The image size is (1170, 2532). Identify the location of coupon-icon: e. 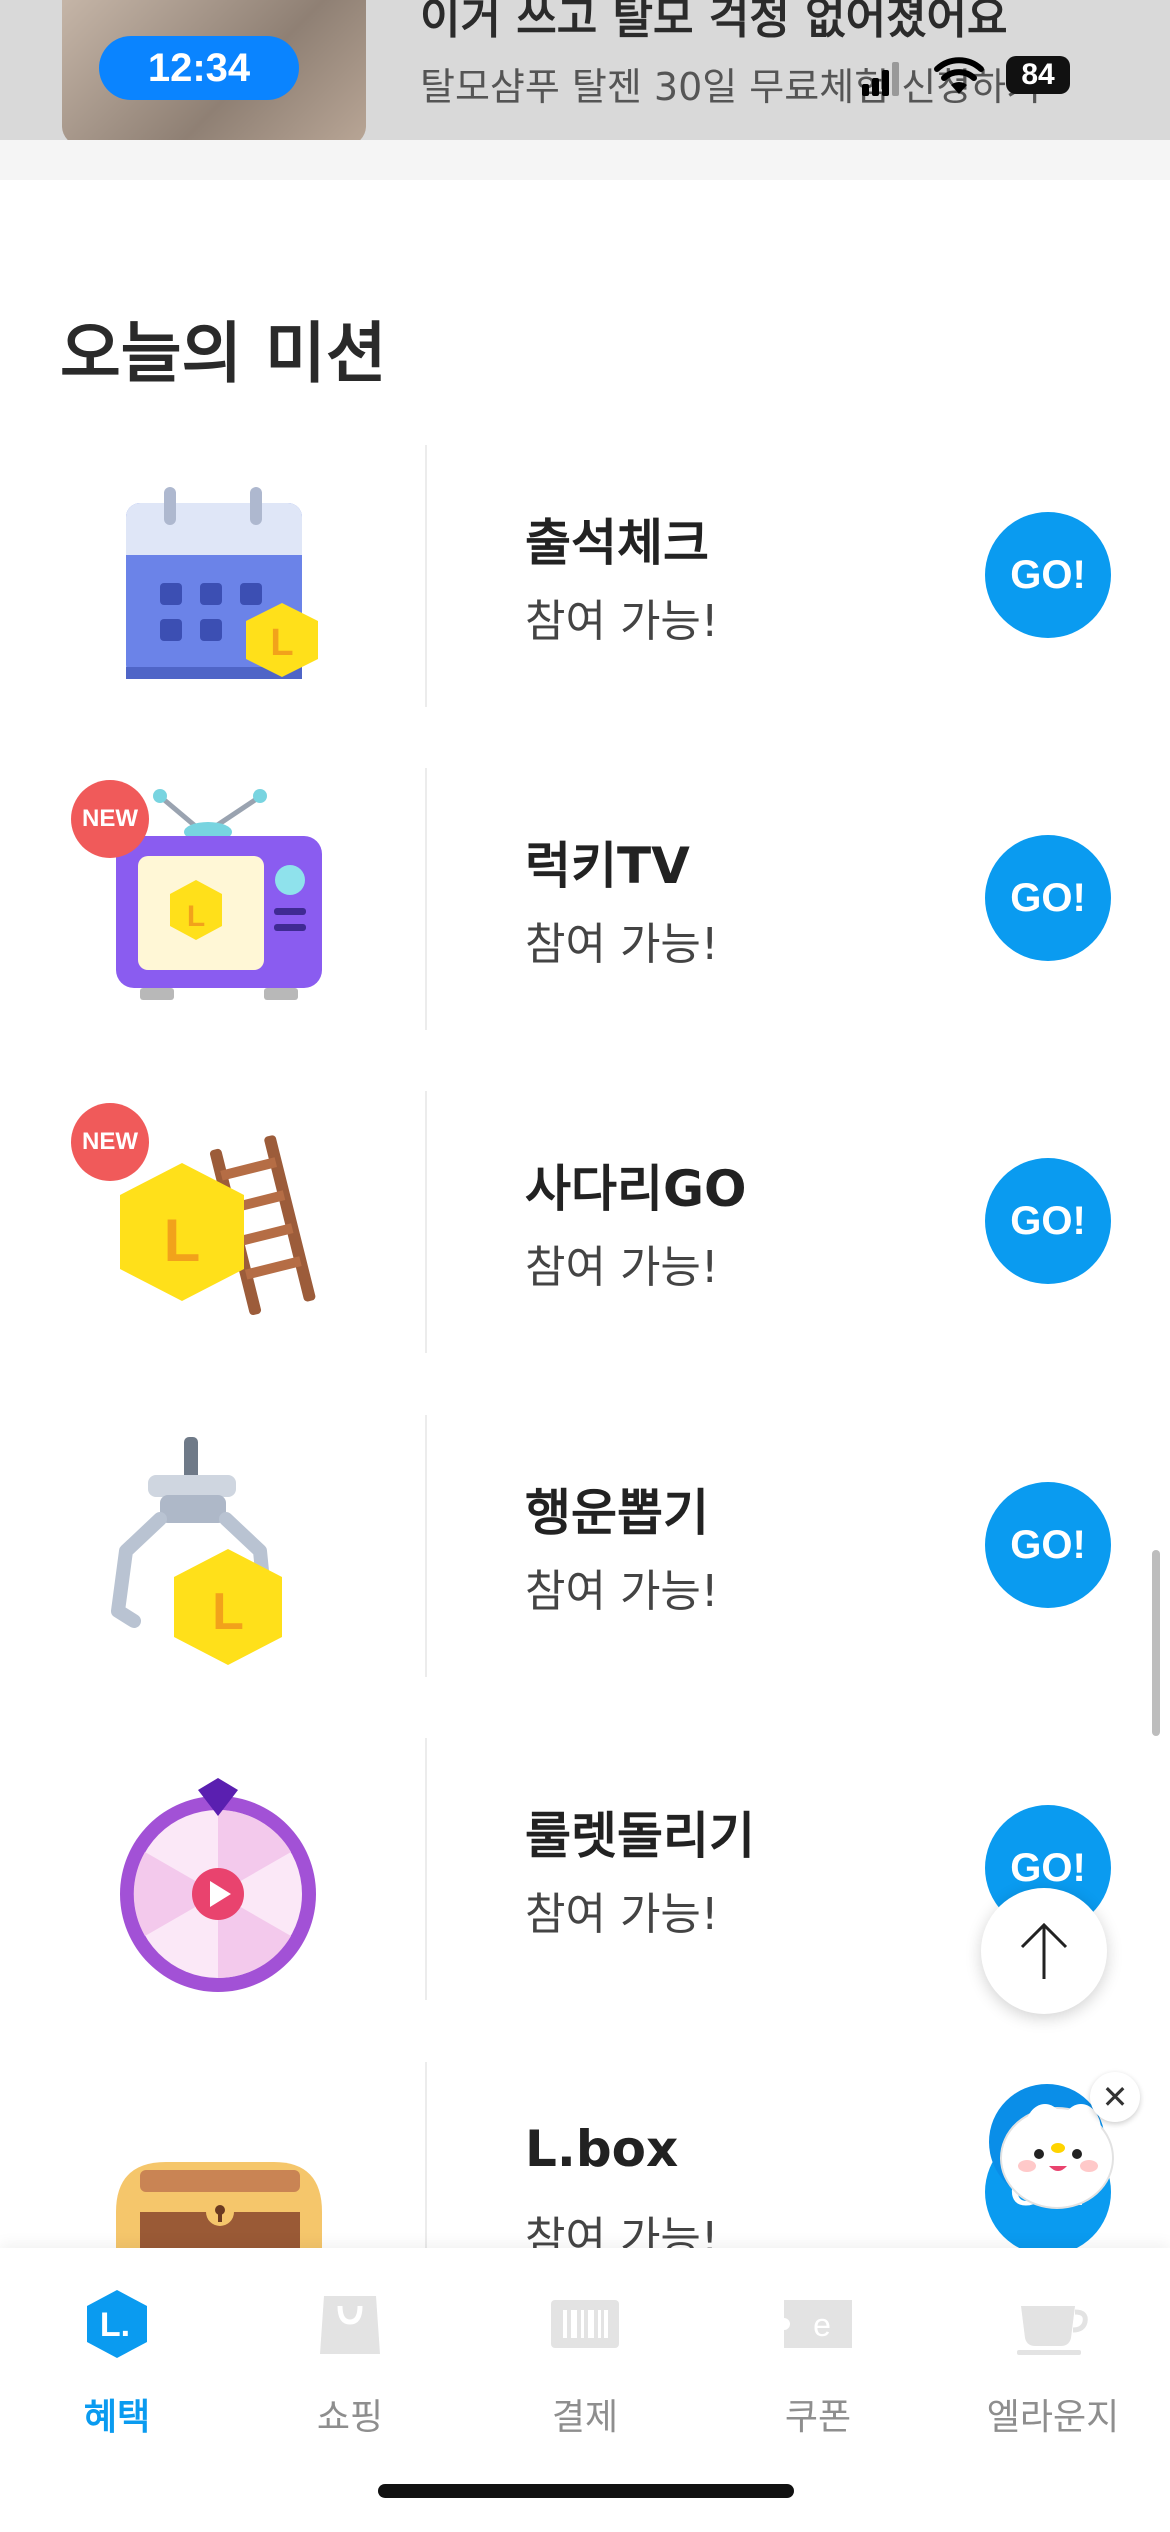
(818, 2324).